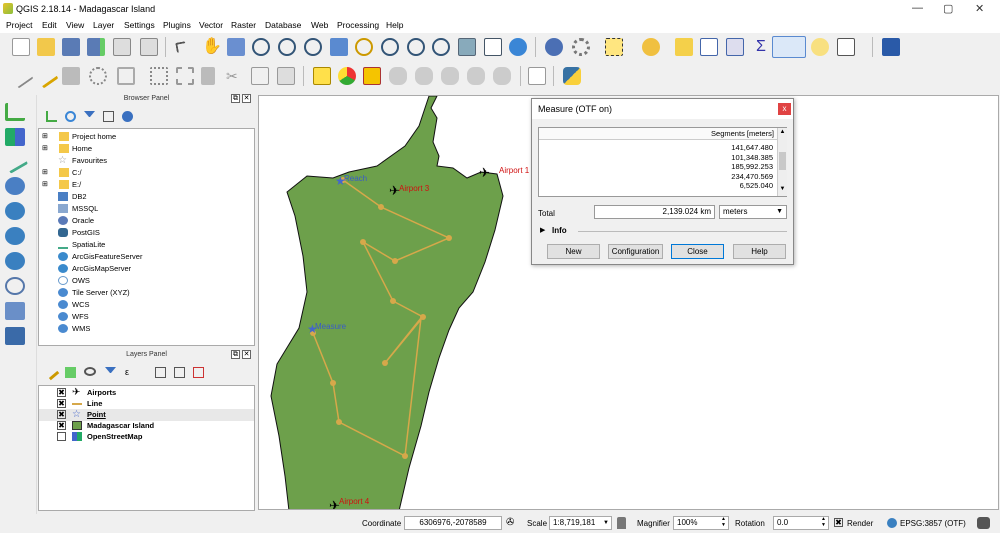 This screenshot has height=533, width=1000. What do you see at coordinates (177, 25) in the screenshot?
I see `menu-plugins: Plugins` at bounding box center [177, 25].